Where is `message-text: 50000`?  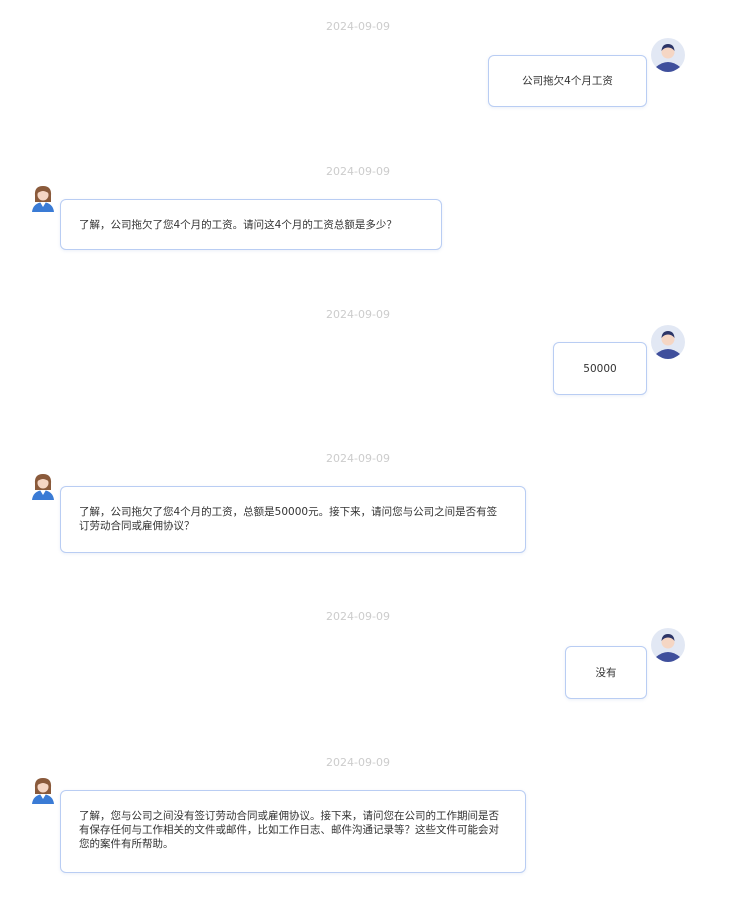 message-text: 50000 is located at coordinates (600, 368).